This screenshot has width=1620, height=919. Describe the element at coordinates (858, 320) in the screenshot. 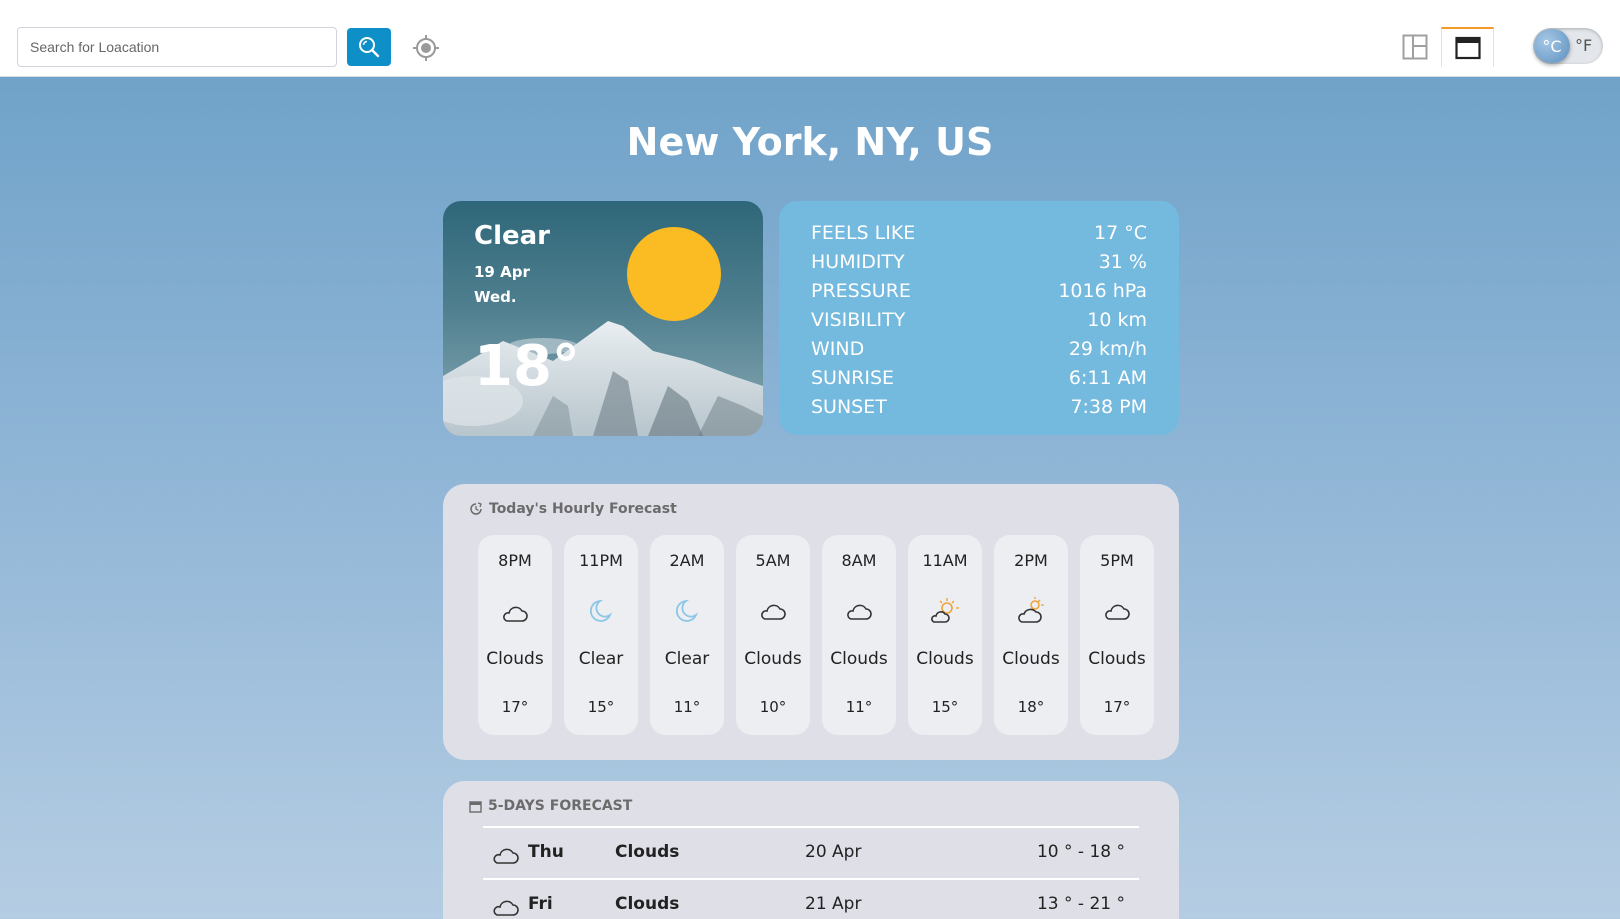

I see `detail-label: VISIBILITY` at that location.